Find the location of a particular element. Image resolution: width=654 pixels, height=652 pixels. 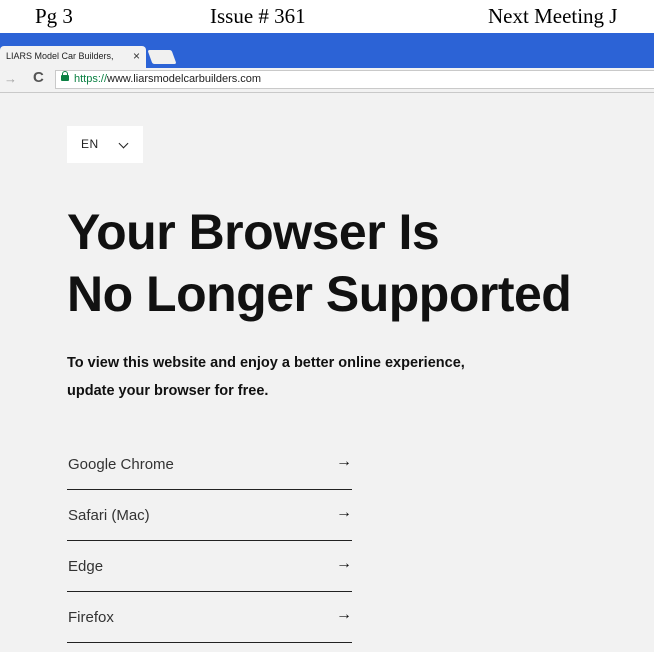

language-label: EN is located at coordinates (90, 144).